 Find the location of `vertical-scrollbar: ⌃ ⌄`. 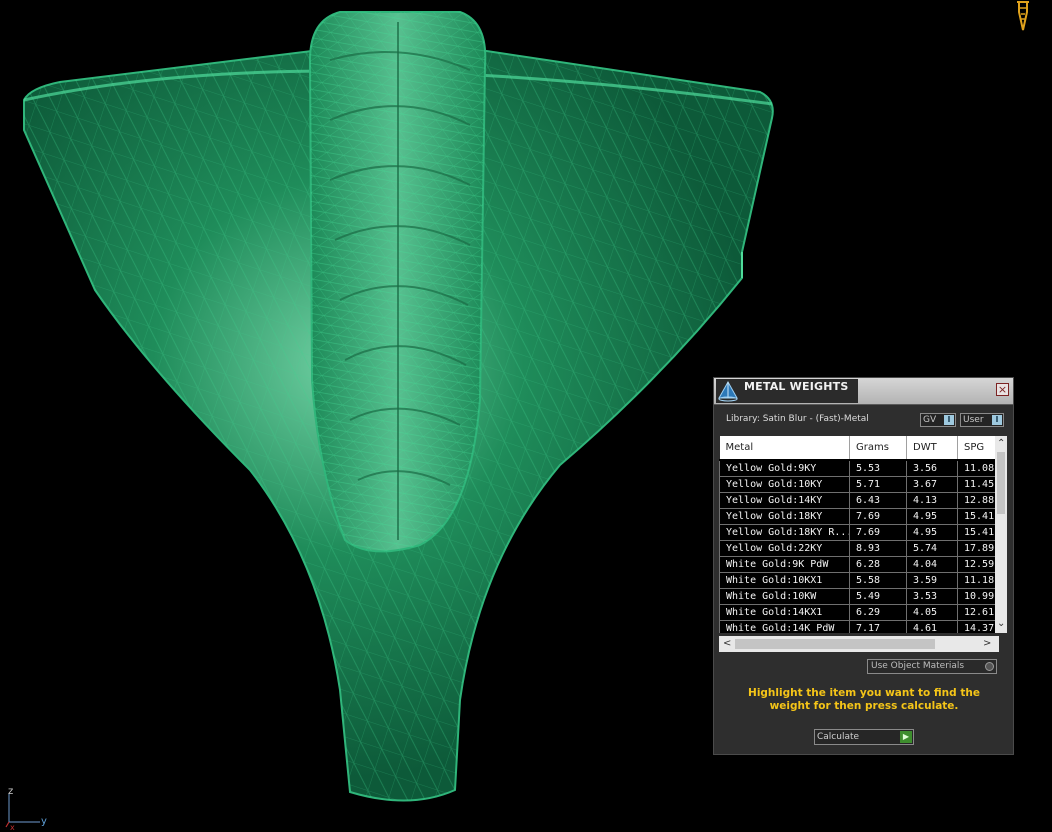

vertical-scrollbar: ⌃ ⌄ is located at coordinates (1001, 534).